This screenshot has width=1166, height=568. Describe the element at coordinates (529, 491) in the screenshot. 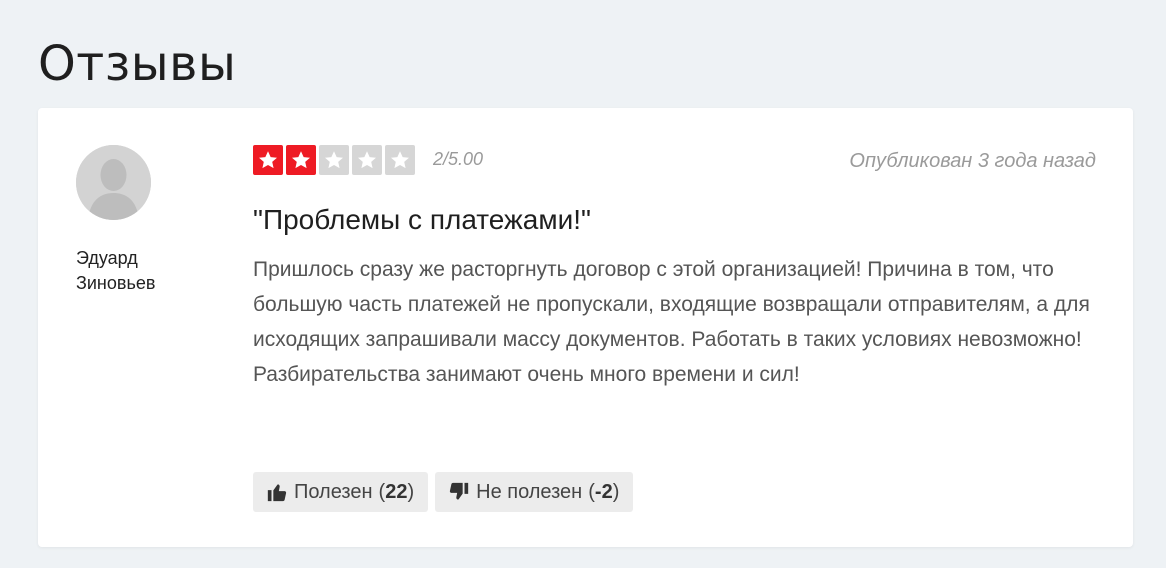

I see `not-helpful-label: Не полезен` at that location.